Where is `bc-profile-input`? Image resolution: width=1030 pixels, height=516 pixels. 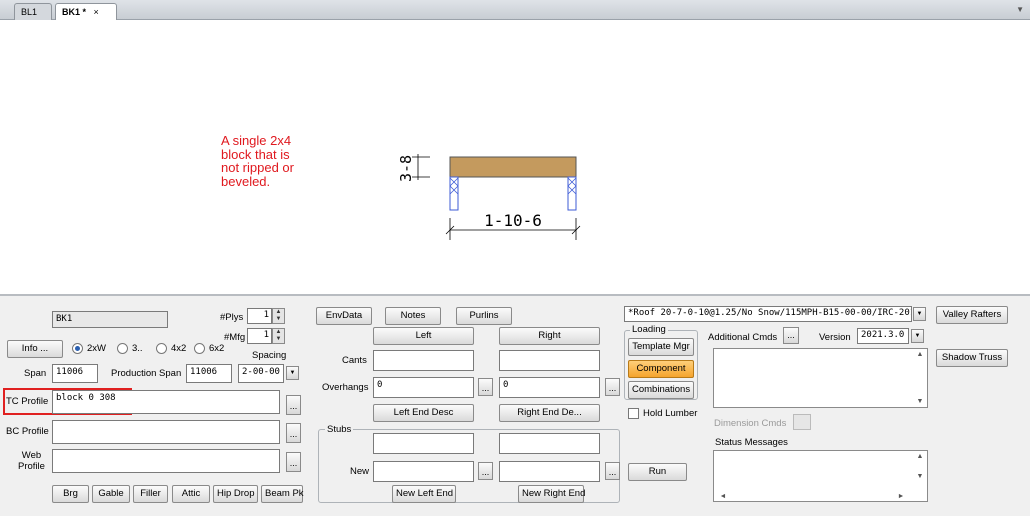 bc-profile-input is located at coordinates (166, 432).